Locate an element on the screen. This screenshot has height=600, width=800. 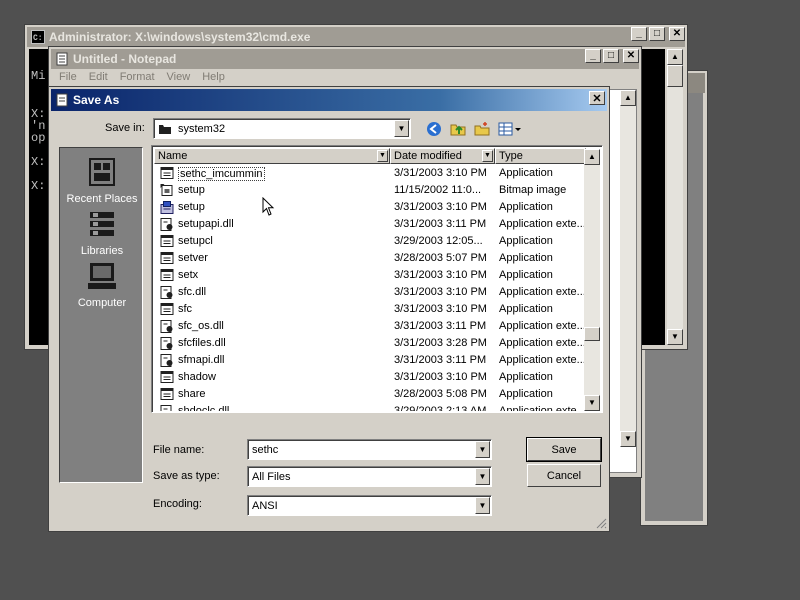
file-date-cell: 3/31/2003 3:11 PM is located at coordinates (440, 224).